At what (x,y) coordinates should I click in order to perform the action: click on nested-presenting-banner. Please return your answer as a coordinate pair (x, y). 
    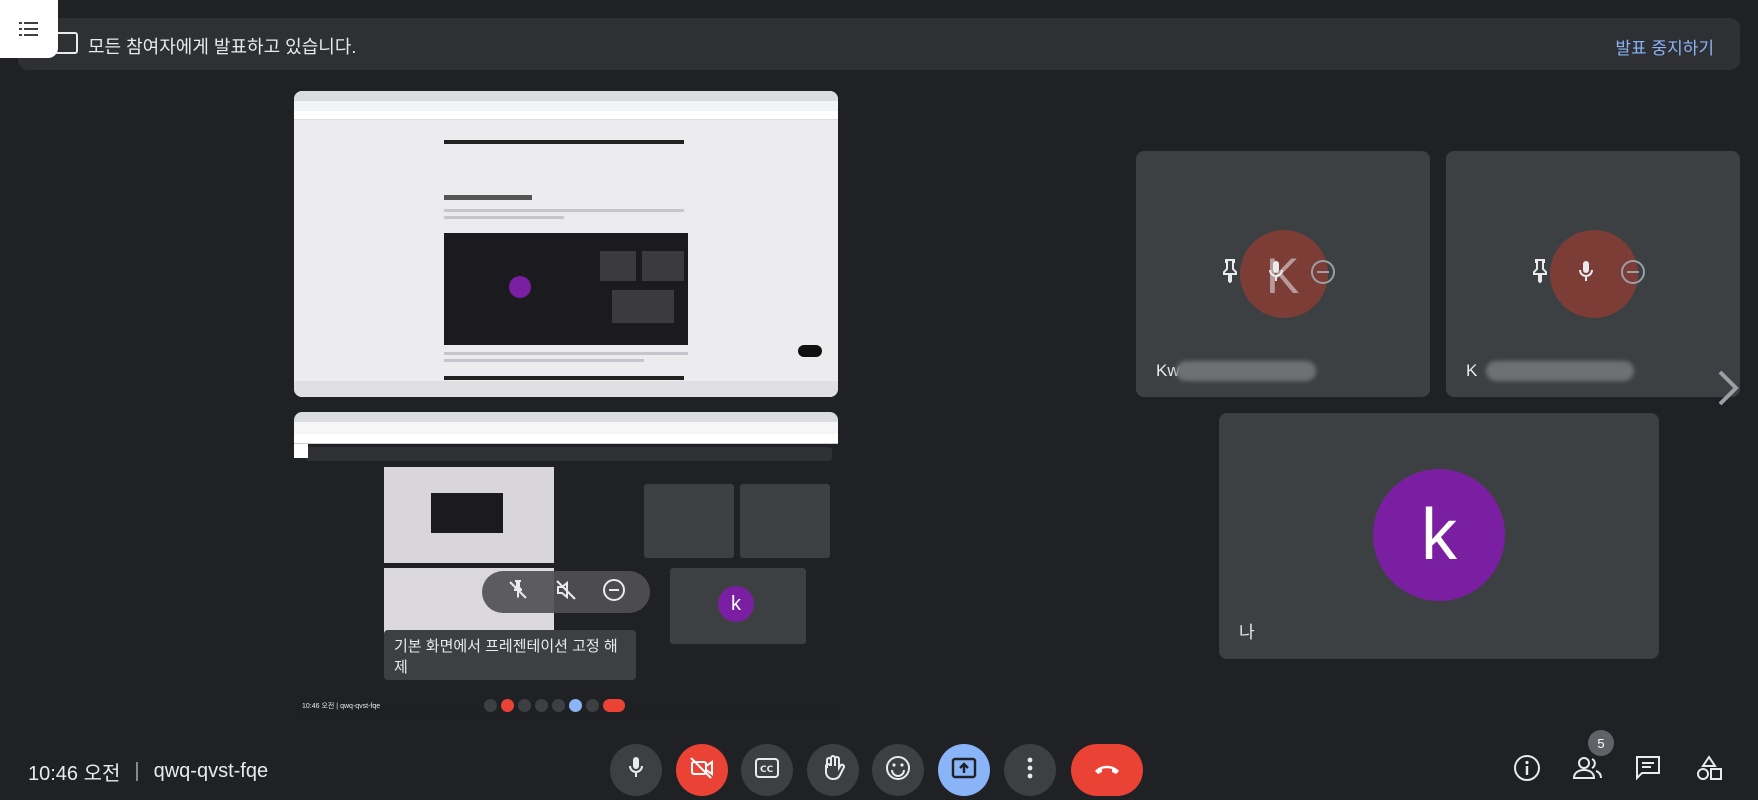
    Looking at the image, I should click on (569, 454).